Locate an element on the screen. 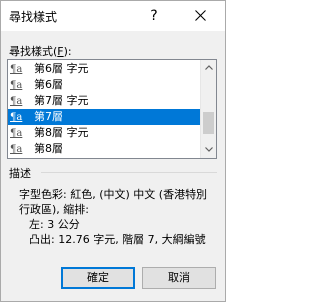  description-line: 字型色彩: 紅色, (中文) 中文 (香港特別 is located at coordinates (113, 194).